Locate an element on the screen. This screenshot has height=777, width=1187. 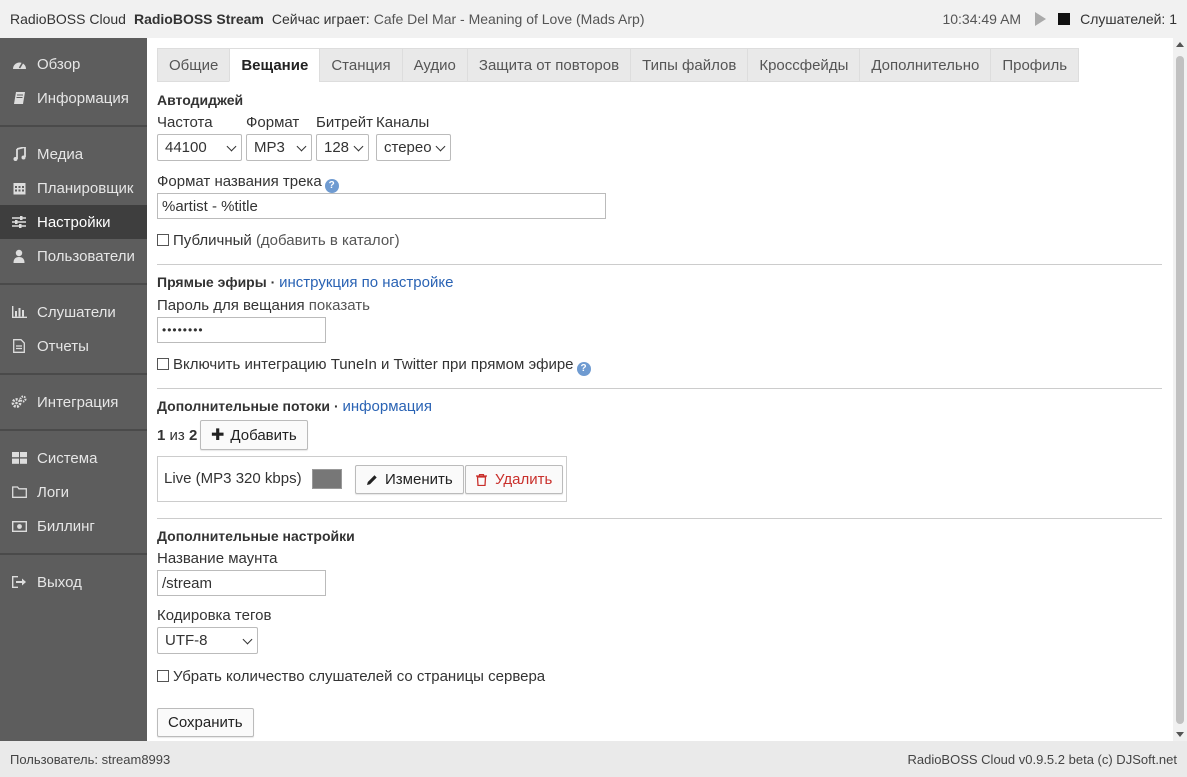
sidebar-item-label: Слушатели is located at coordinates (76, 312).